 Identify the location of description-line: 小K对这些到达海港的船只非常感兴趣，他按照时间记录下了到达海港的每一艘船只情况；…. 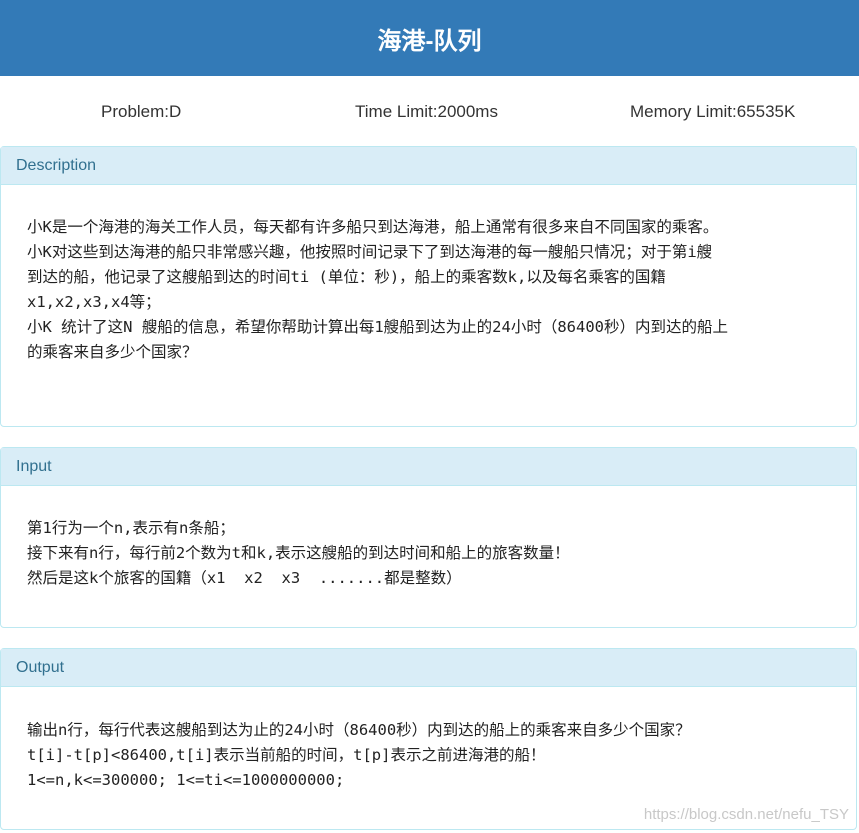
(370, 252).